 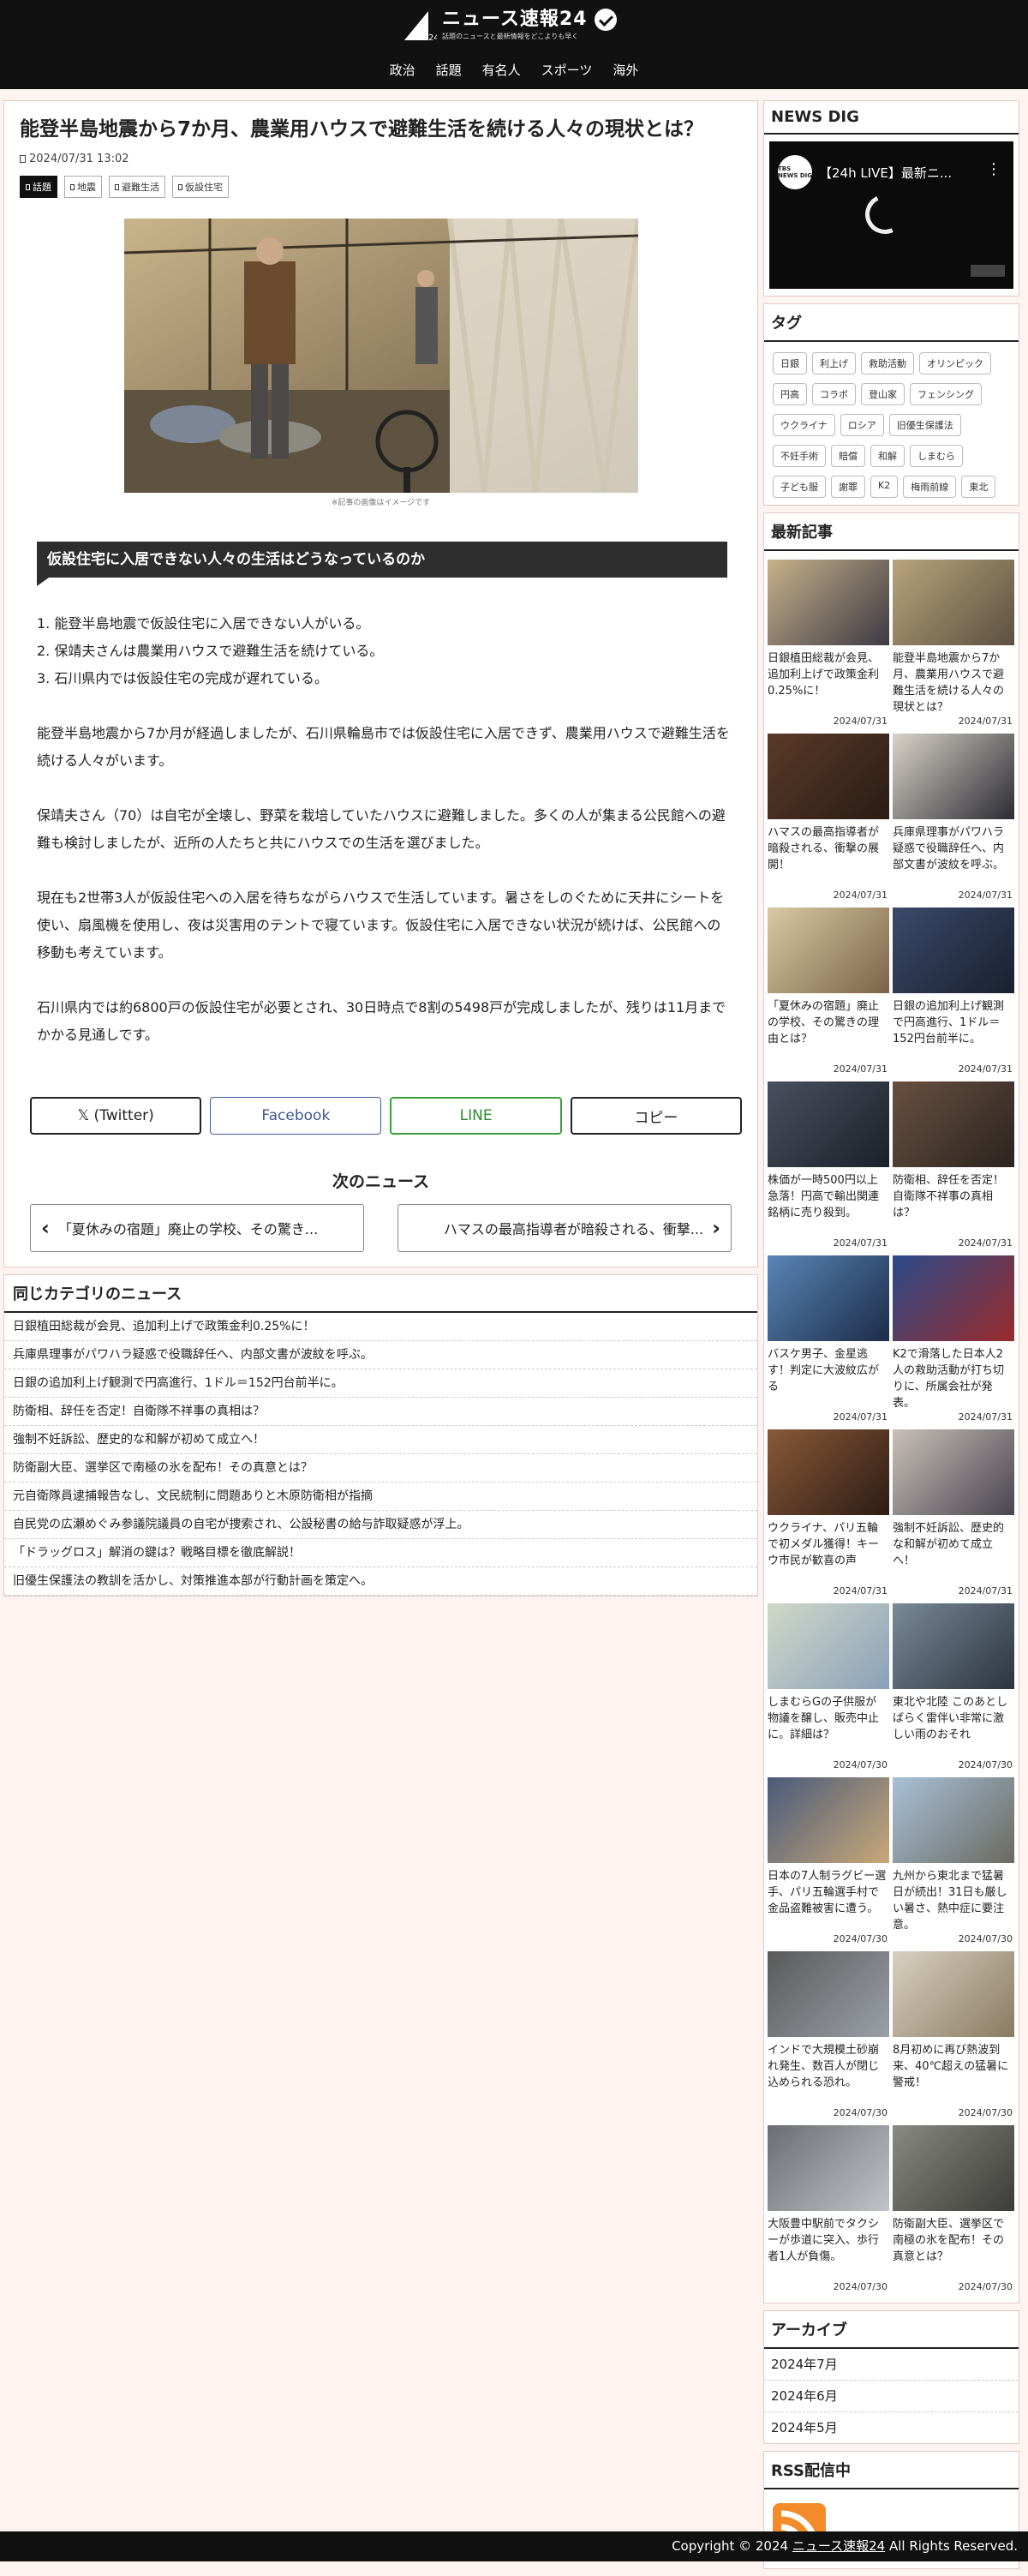 I want to click on article-card-title: 大阪豊中駅前でタクシーが歩道に突入、歩行者1人が負傷。, so click(x=829, y=2248).